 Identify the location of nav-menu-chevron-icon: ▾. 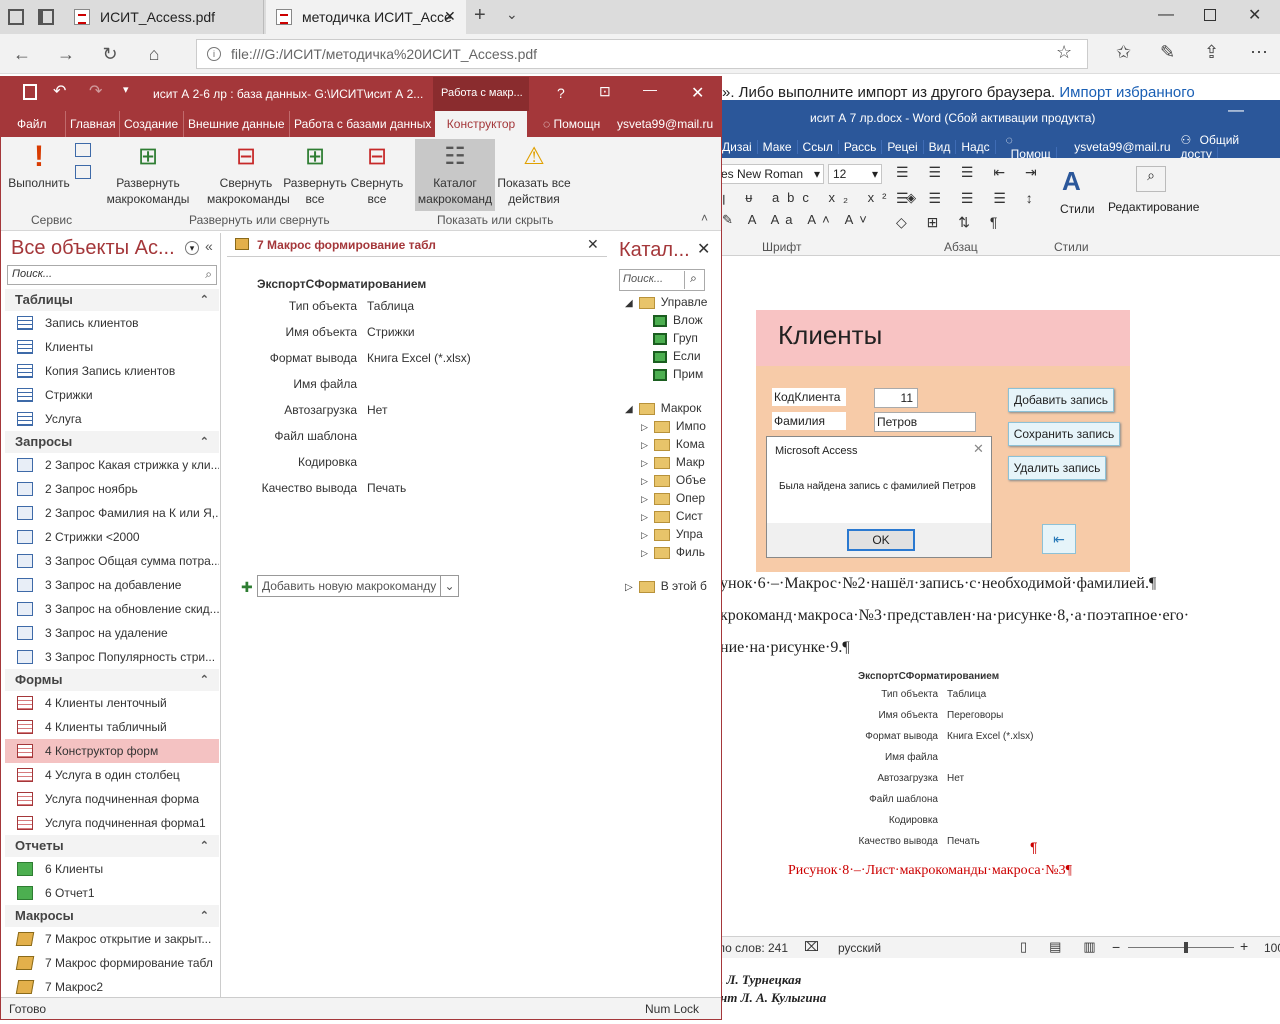
(192, 248).